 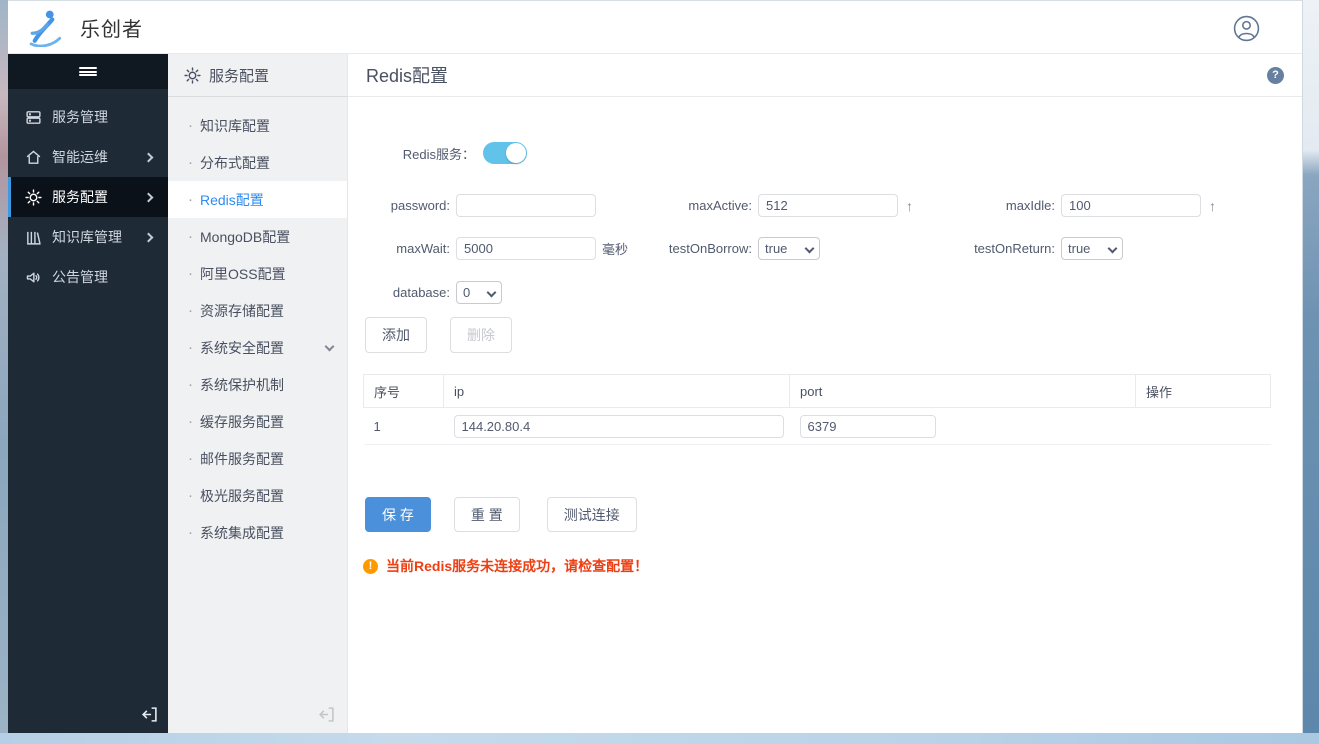 What do you see at coordinates (88, 393) in the screenshot?
I see `main-sidebar: 服务管理 智能运维 服务配置 知识库管理 公告管理` at bounding box center [88, 393].